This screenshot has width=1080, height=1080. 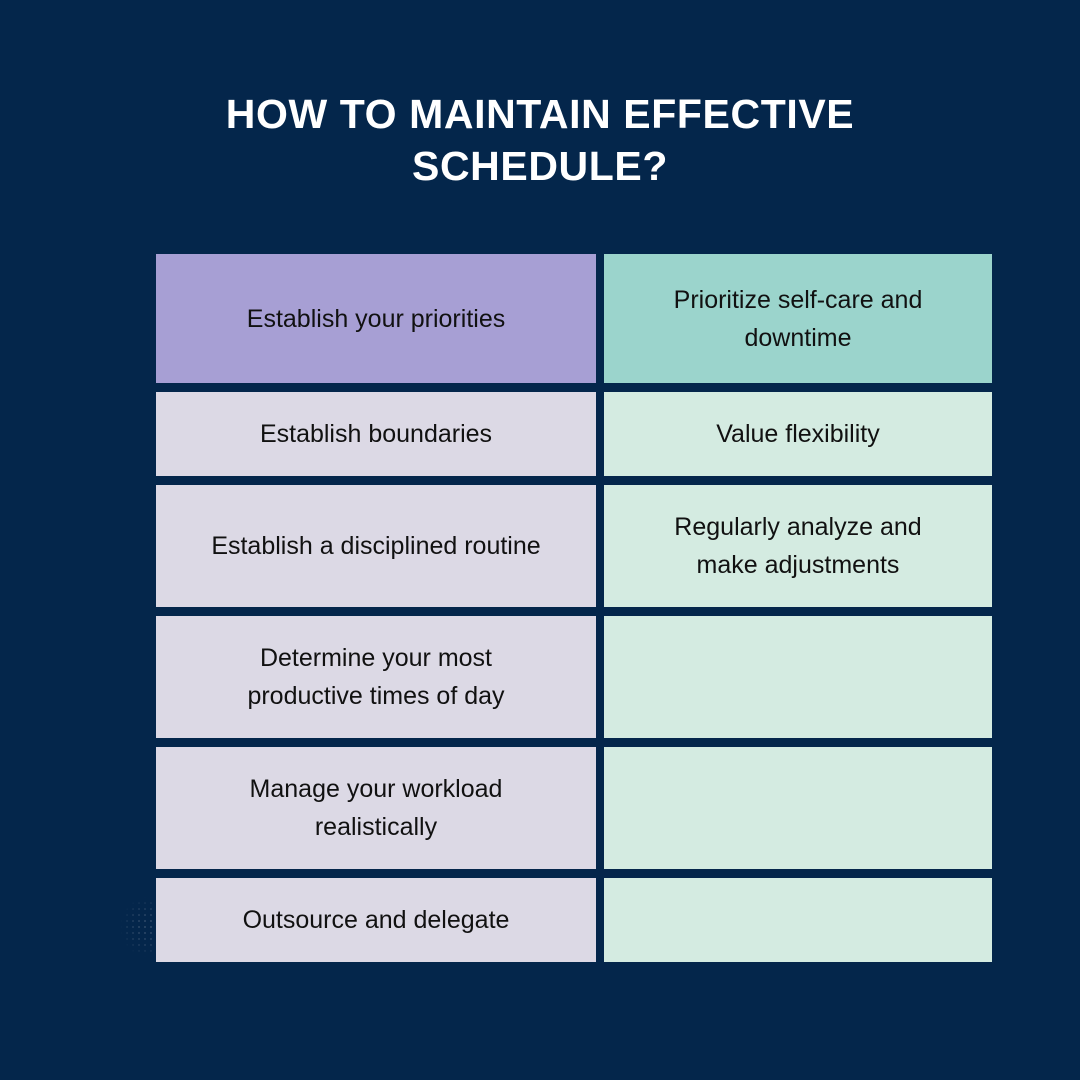 I want to click on cell-left-2-label: Establish a disciplined routine, so click(x=376, y=546).